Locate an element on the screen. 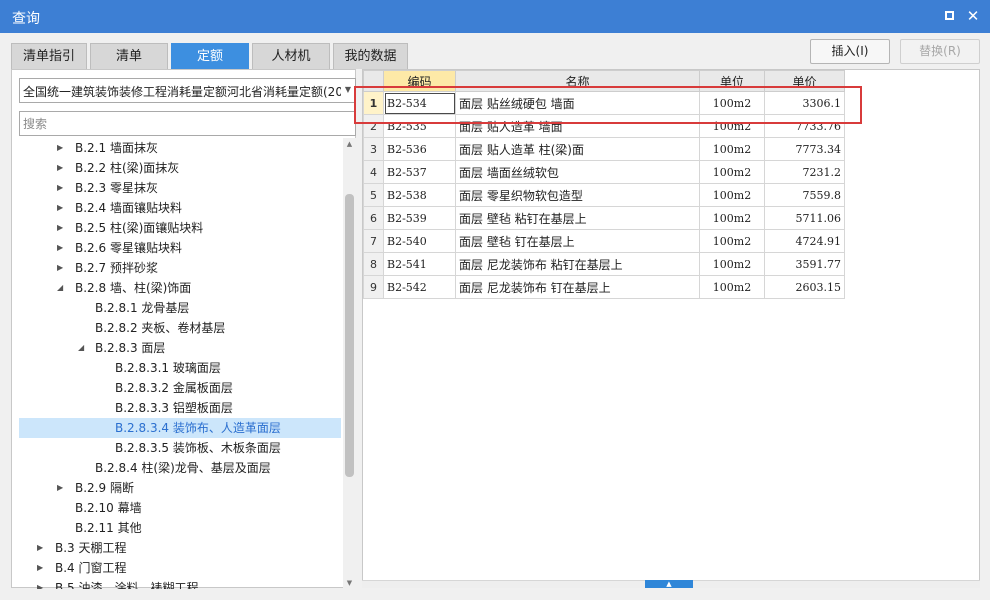 The image size is (990, 600). tab-my-data: 我的数据 is located at coordinates (370, 56).